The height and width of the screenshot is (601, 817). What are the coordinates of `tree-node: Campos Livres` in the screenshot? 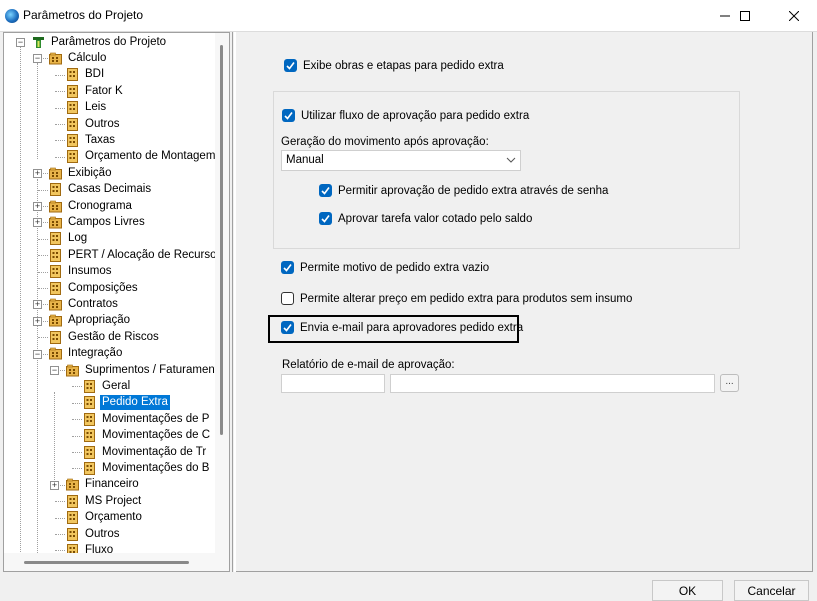 It's located at (98, 222).